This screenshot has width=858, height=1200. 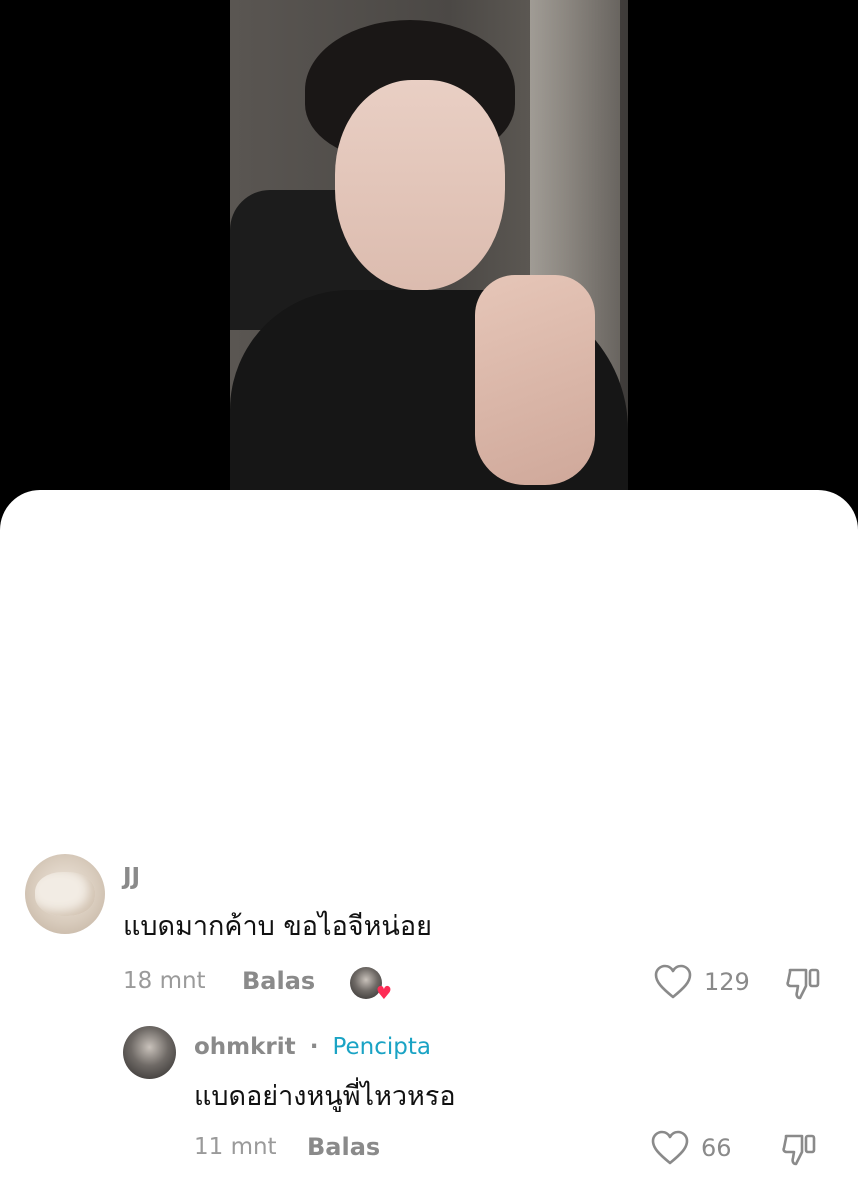 I want to click on comment-username: JJ, so click(x=131, y=877).